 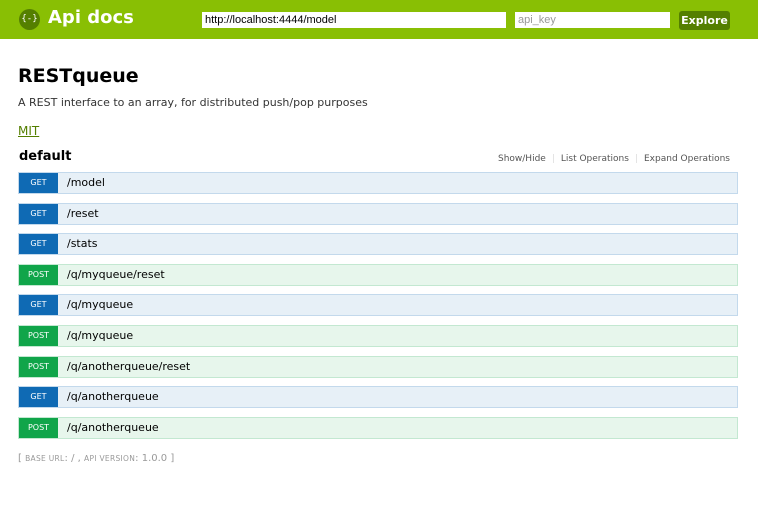 What do you see at coordinates (378, 183) in the screenshot?
I see `endpoint-row: GET/model` at bounding box center [378, 183].